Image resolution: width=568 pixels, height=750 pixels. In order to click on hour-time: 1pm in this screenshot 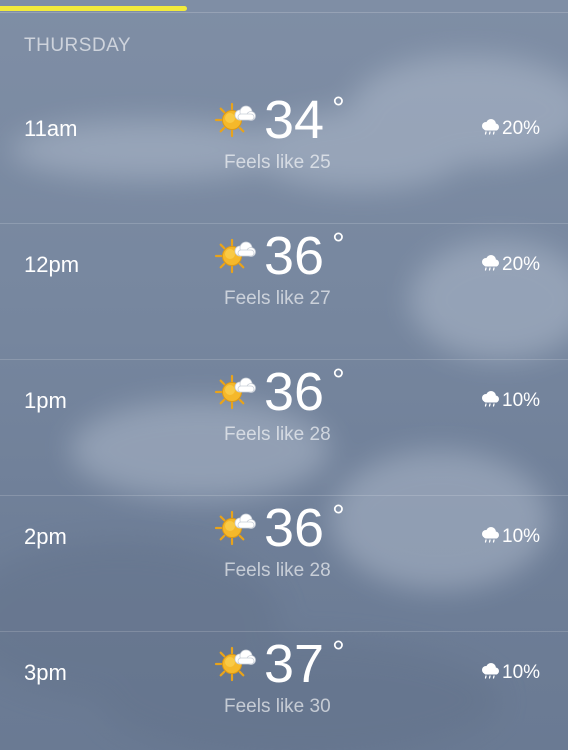, I will do `click(45, 400)`.